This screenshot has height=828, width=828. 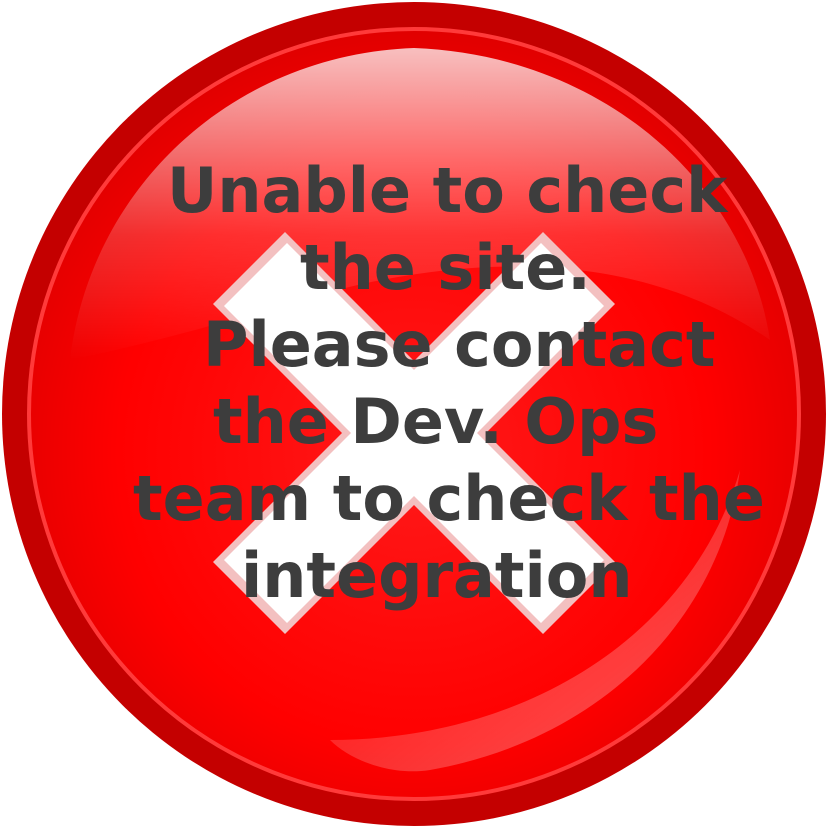 What do you see at coordinates (449, 498) in the screenshot?
I see `message-line: team to check the` at bounding box center [449, 498].